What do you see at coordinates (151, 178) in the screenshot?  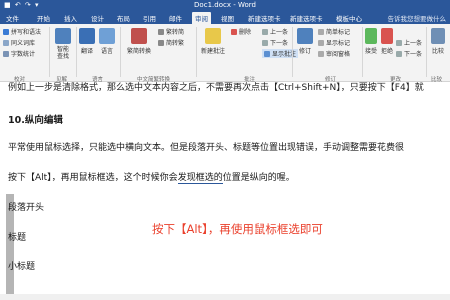 I see `paragraph-2: 按下【Alt】，再用鼠标框选，这个时候你会发现框选的位置是纵向的喔。` at bounding box center [151, 178].